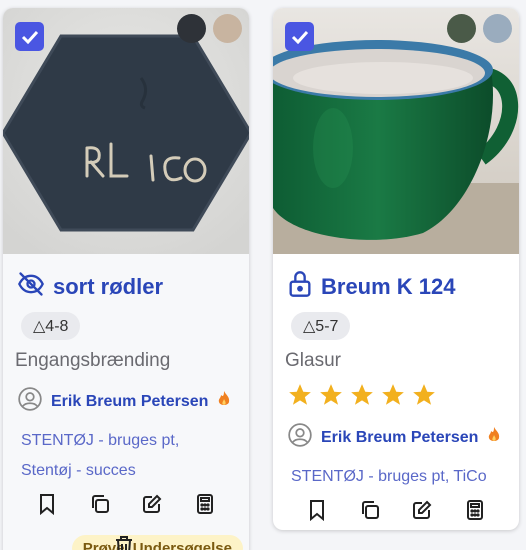 The width and height of the screenshot is (526, 550). I want to click on tag-item: STENTØJ - bruges pt,, so click(100, 441).